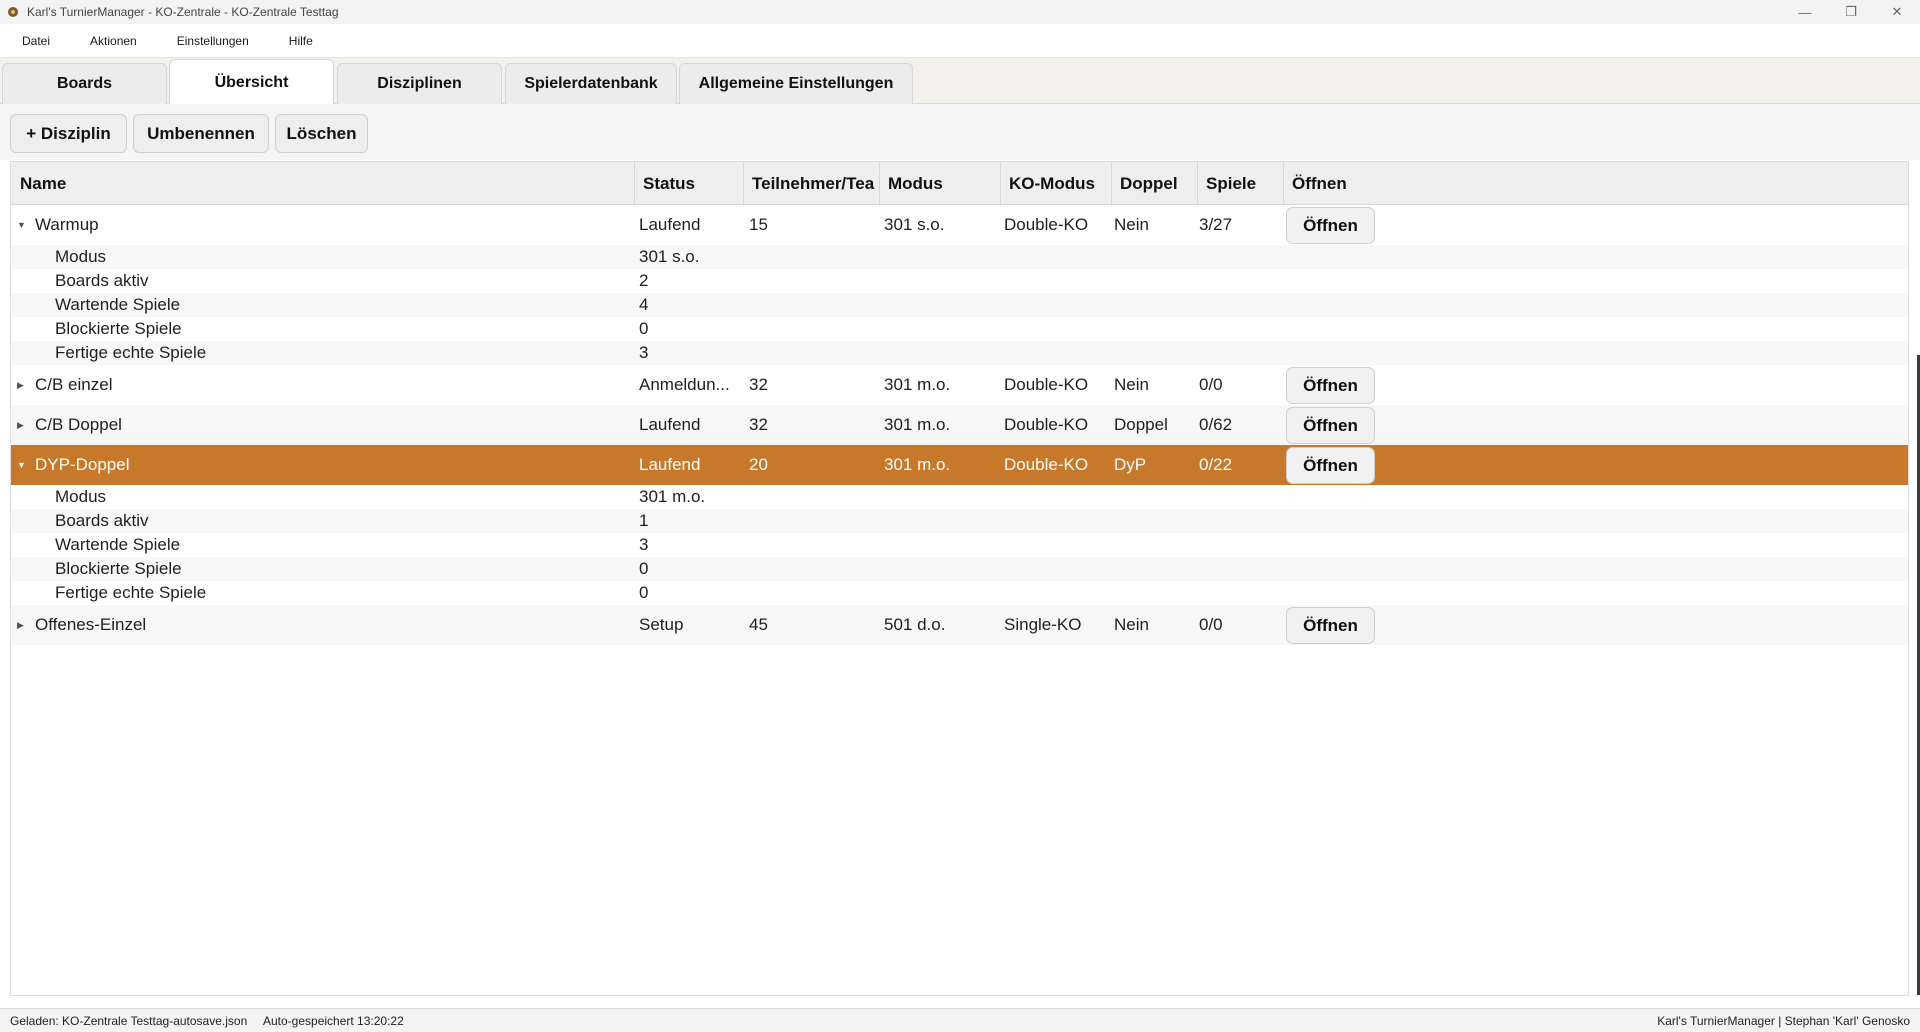  What do you see at coordinates (201, 133) in the screenshot?
I see `rename-button: Umbenennen` at bounding box center [201, 133].